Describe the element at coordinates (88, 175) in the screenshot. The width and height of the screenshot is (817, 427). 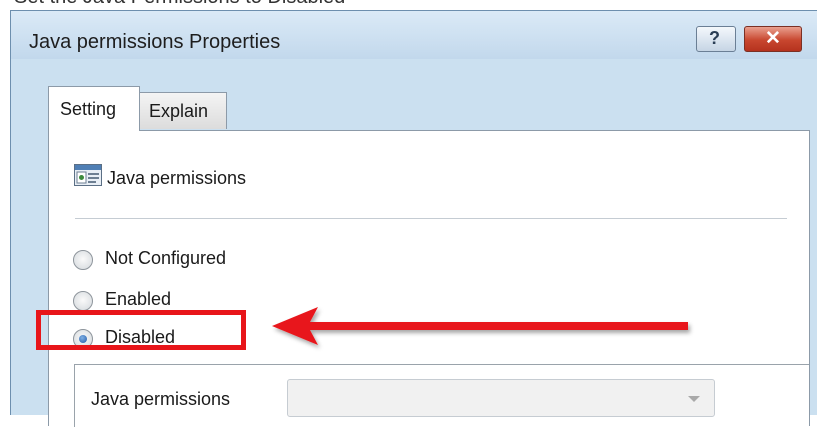
I see `policy-setting-icon` at that location.